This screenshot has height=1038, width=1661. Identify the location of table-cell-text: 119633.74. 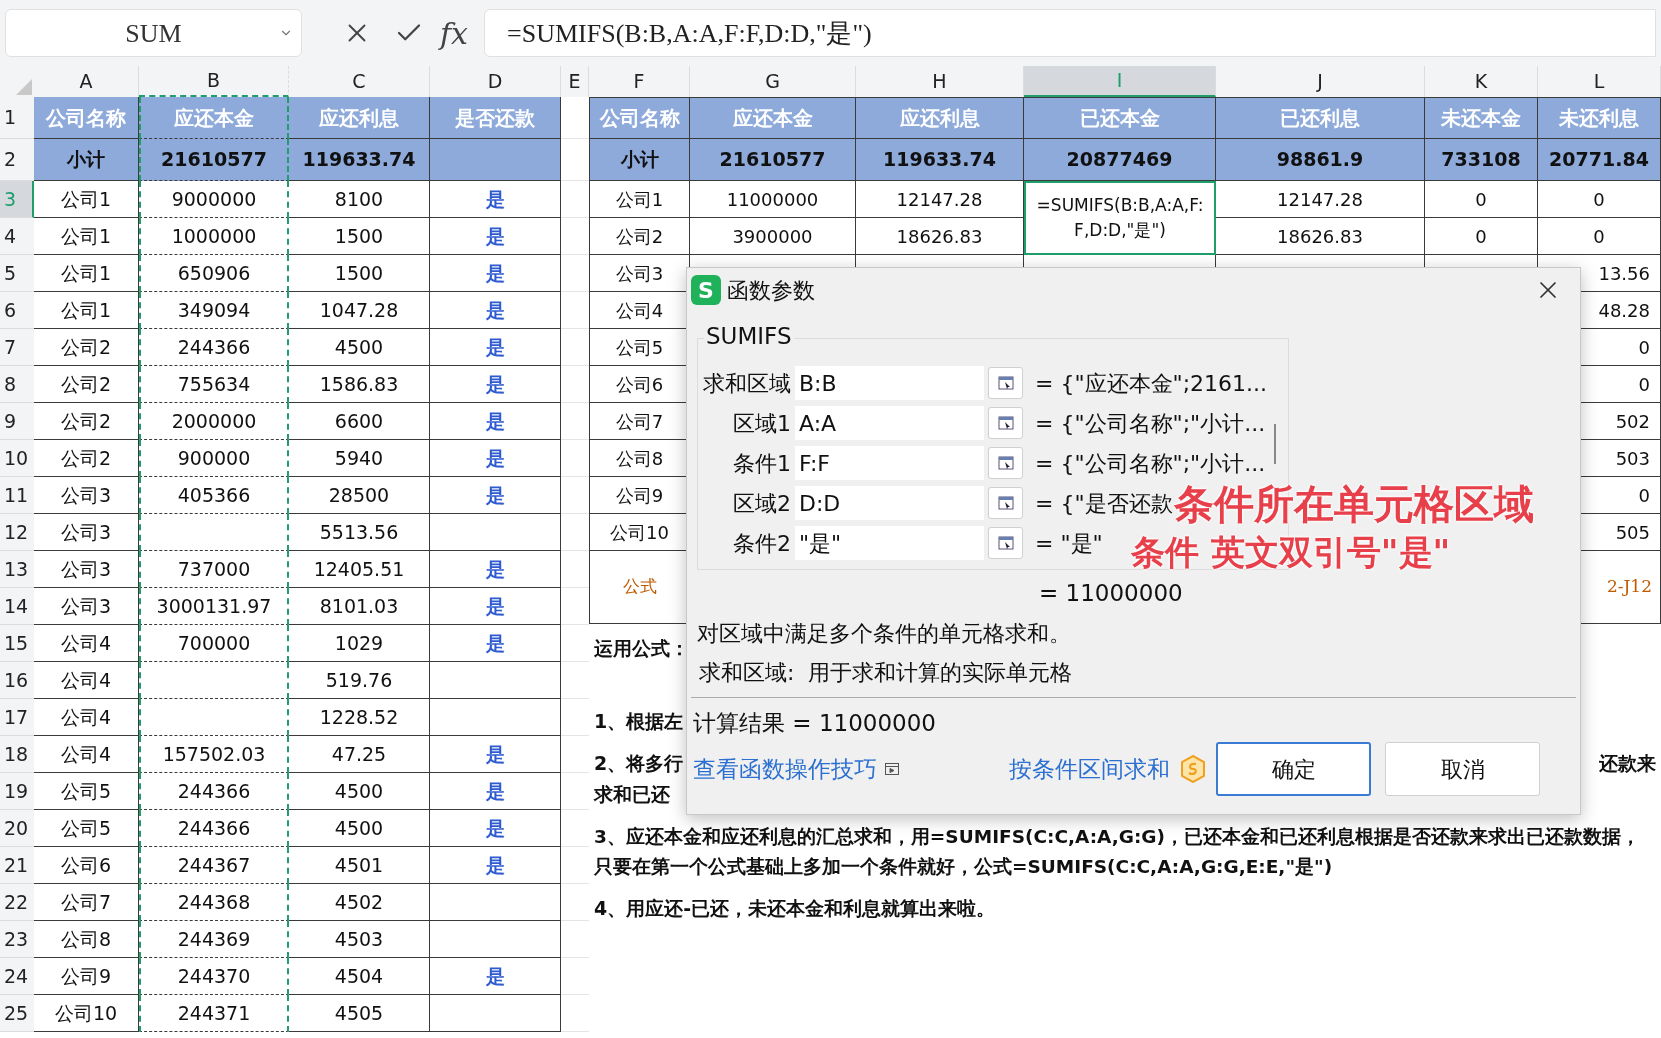
(359, 160).